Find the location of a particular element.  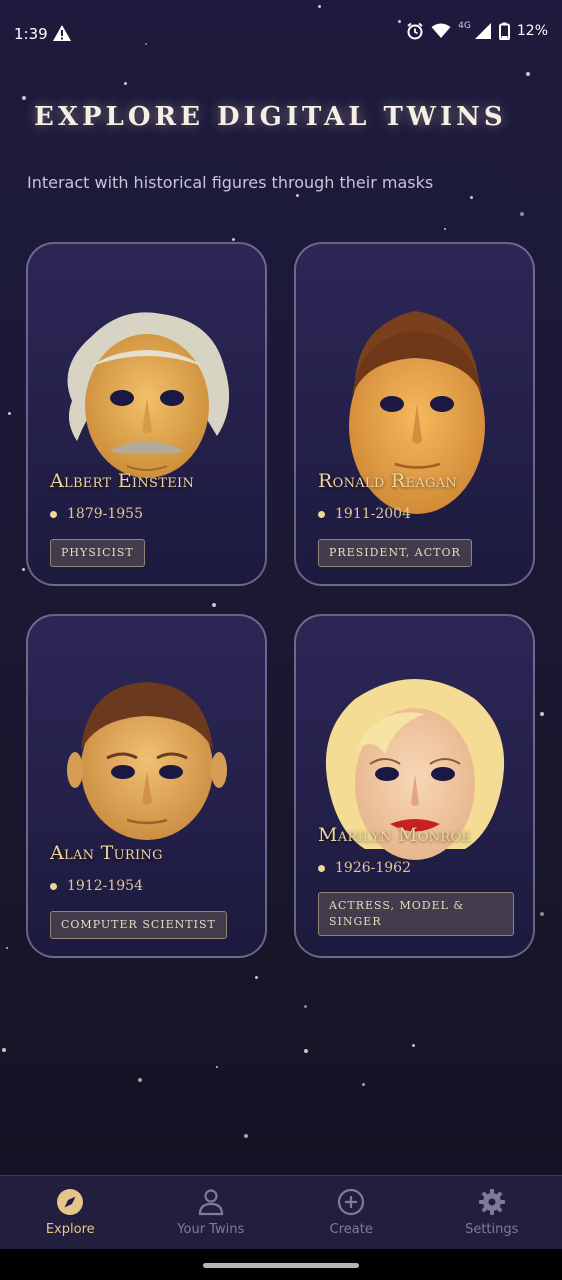

twin-dates: 1912-1954 is located at coordinates (96, 886).